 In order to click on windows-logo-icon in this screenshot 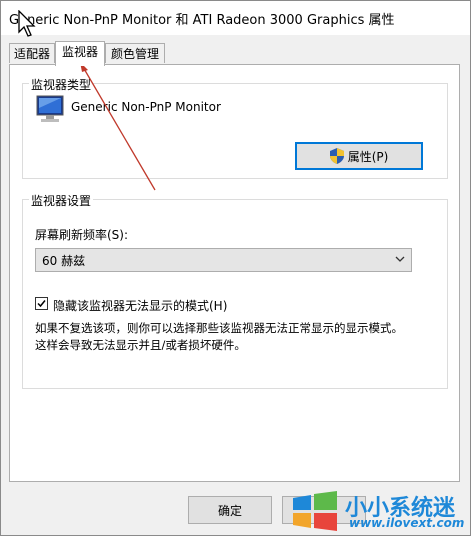, I will do `click(315, 511)`.